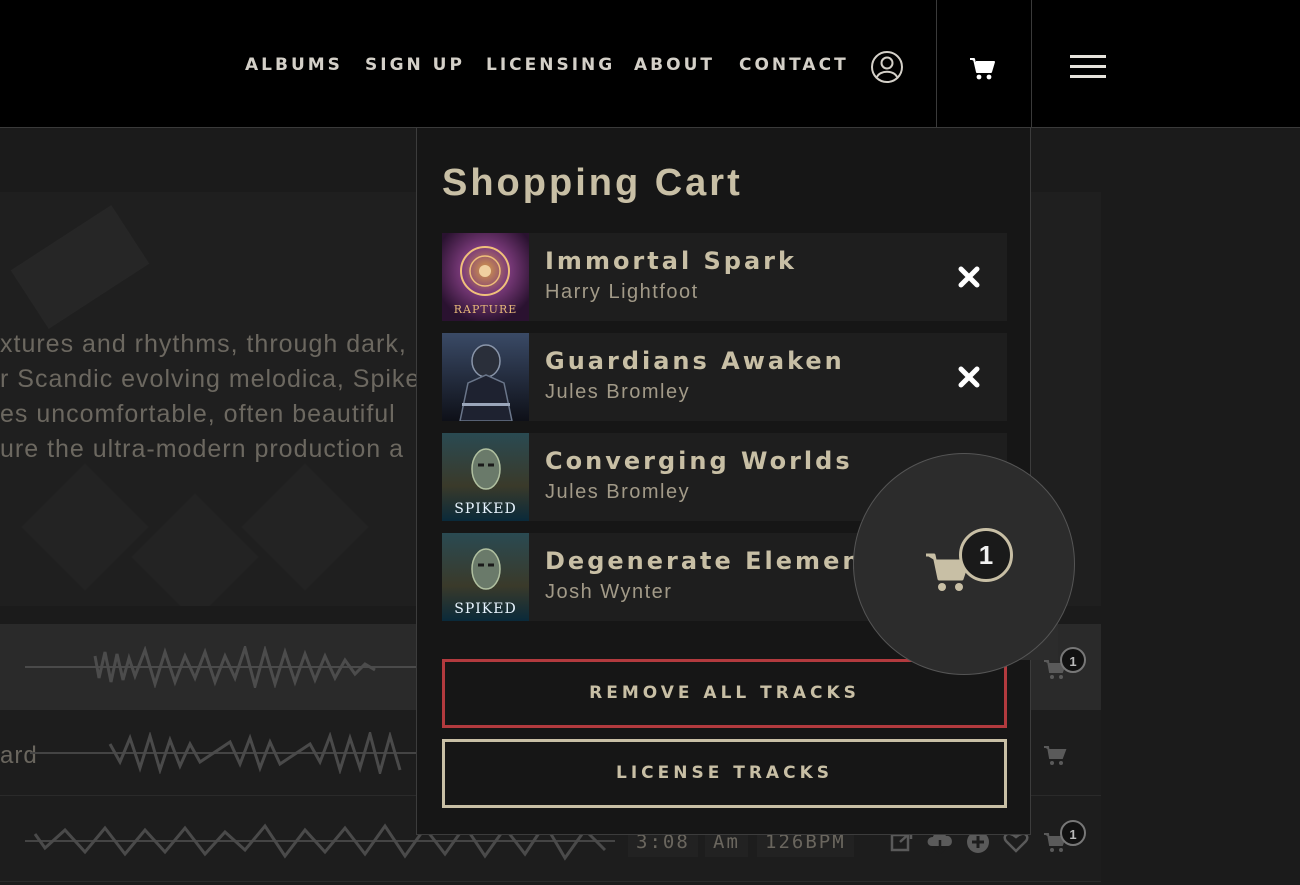 Image resolution: width=1300 pixels, height=885 pixels. Describe the element at coordinates (887, 67) in the screenshot. I see `user-icon` at that location.